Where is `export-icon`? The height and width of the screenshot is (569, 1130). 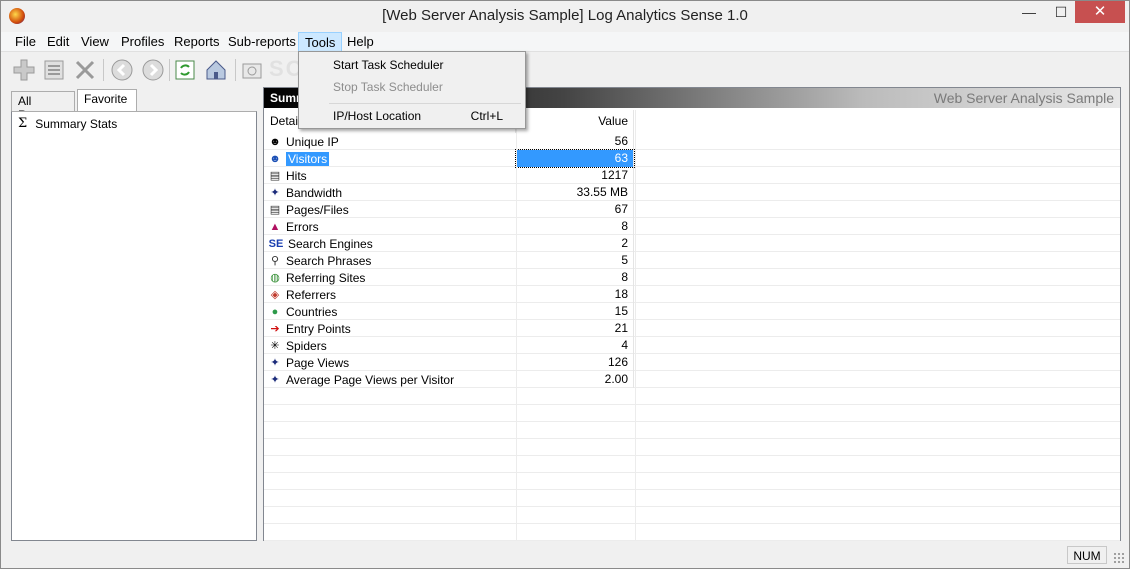
export-icon is located at coordinates (252, 70).